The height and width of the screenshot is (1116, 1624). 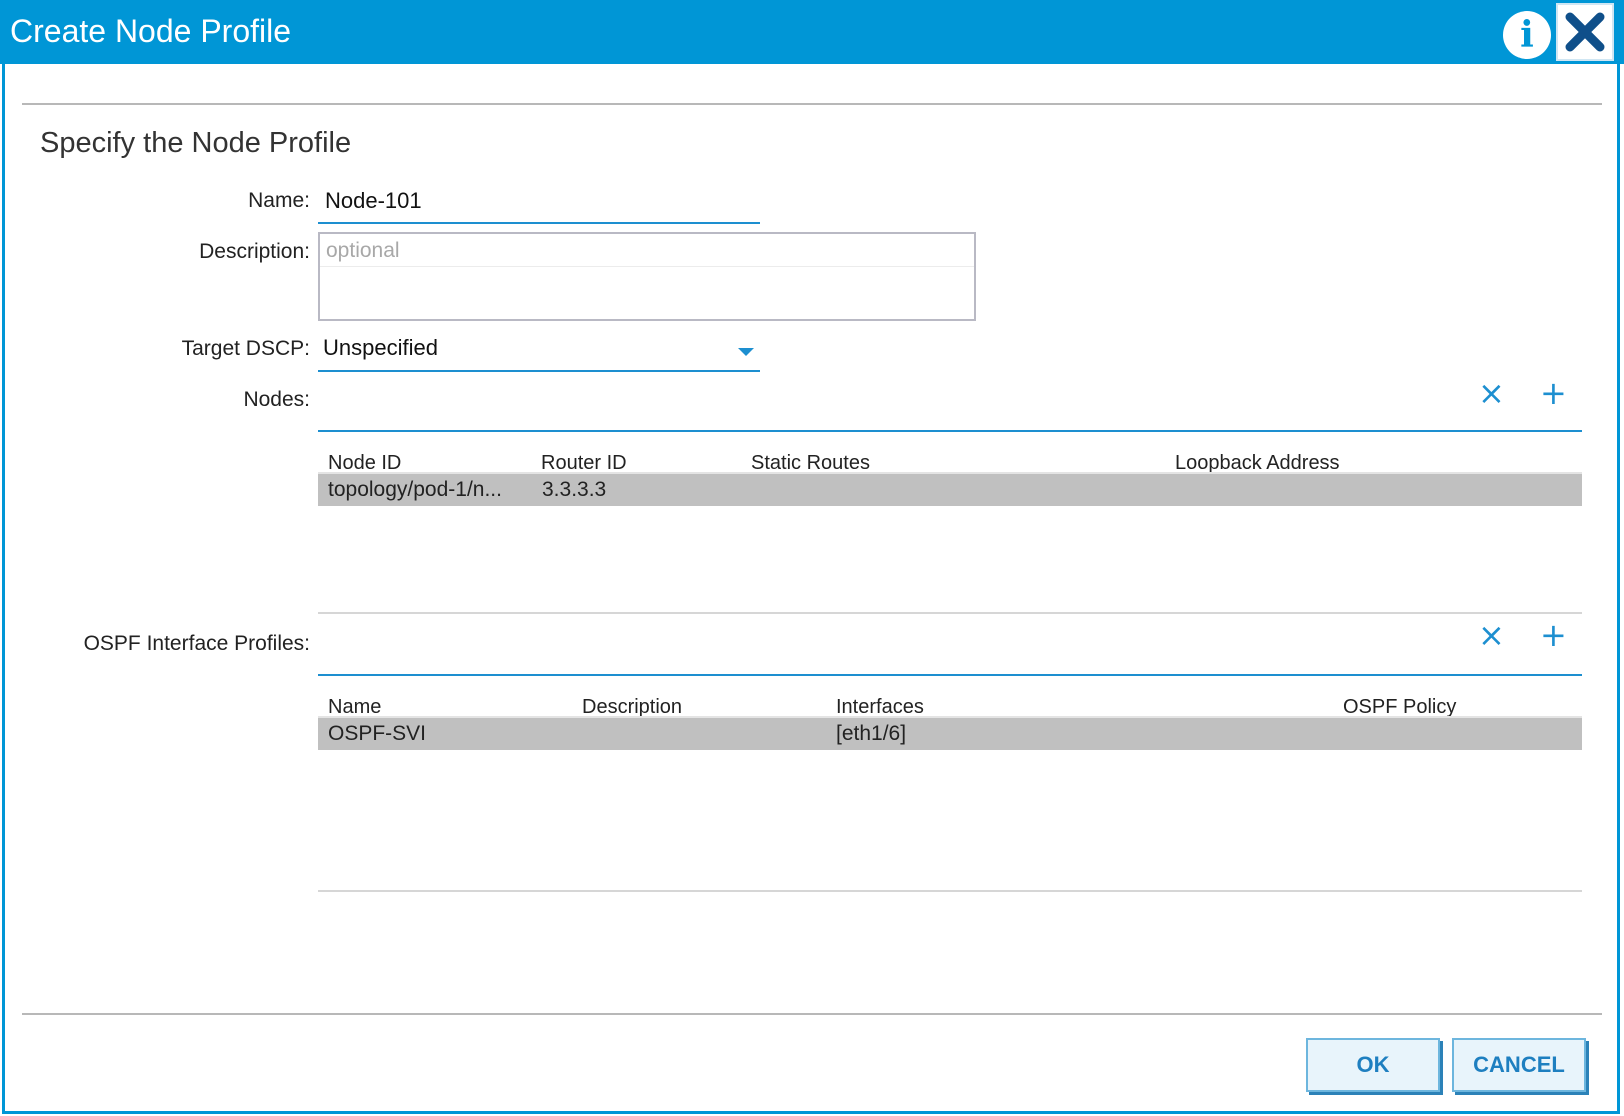 What do you see at coordinates (746, 352) in the screenshot?
I see `chevron-down-icon` at bounding box center [746, 352].